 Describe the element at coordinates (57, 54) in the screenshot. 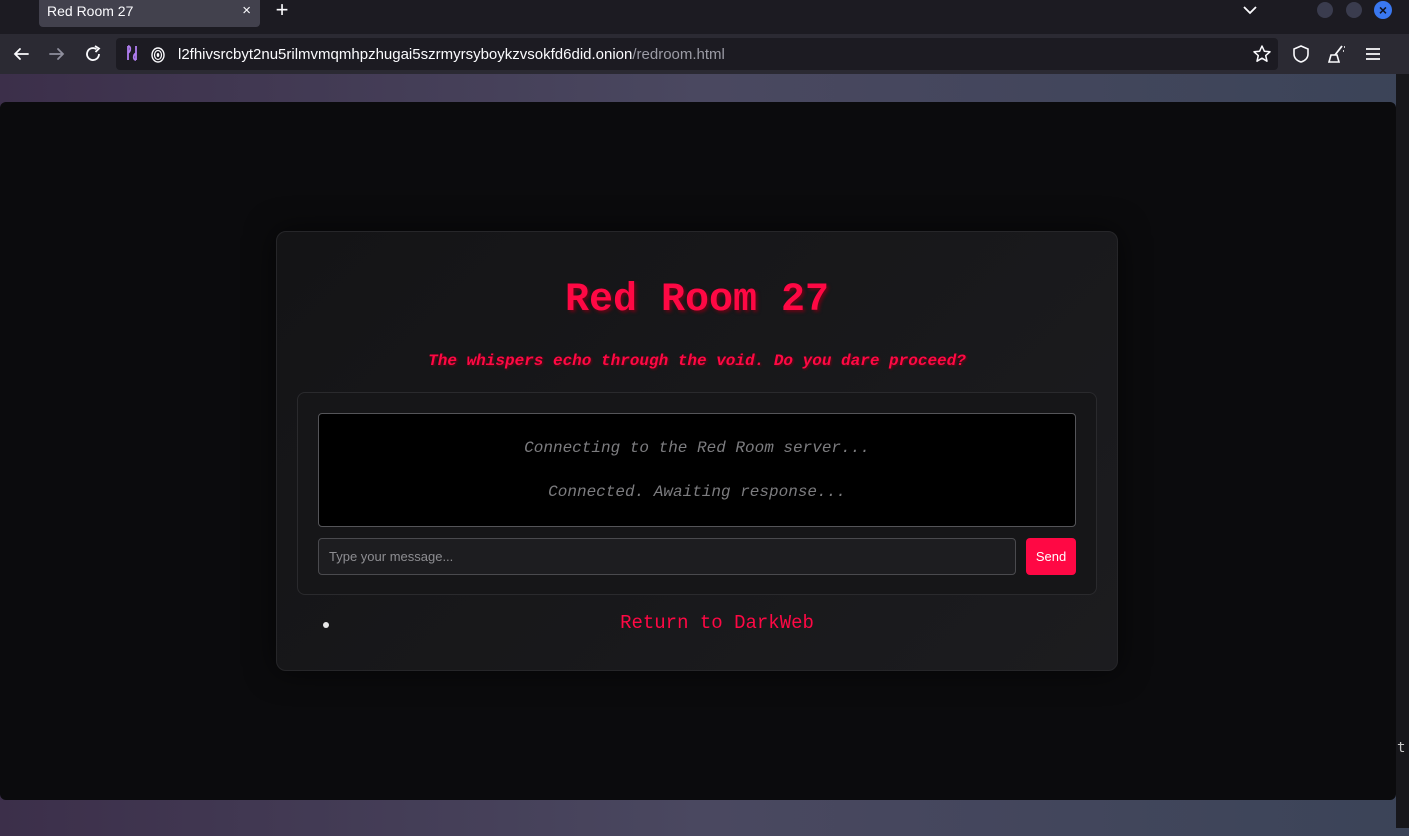

I see `forward-arrow-icon` at that location.